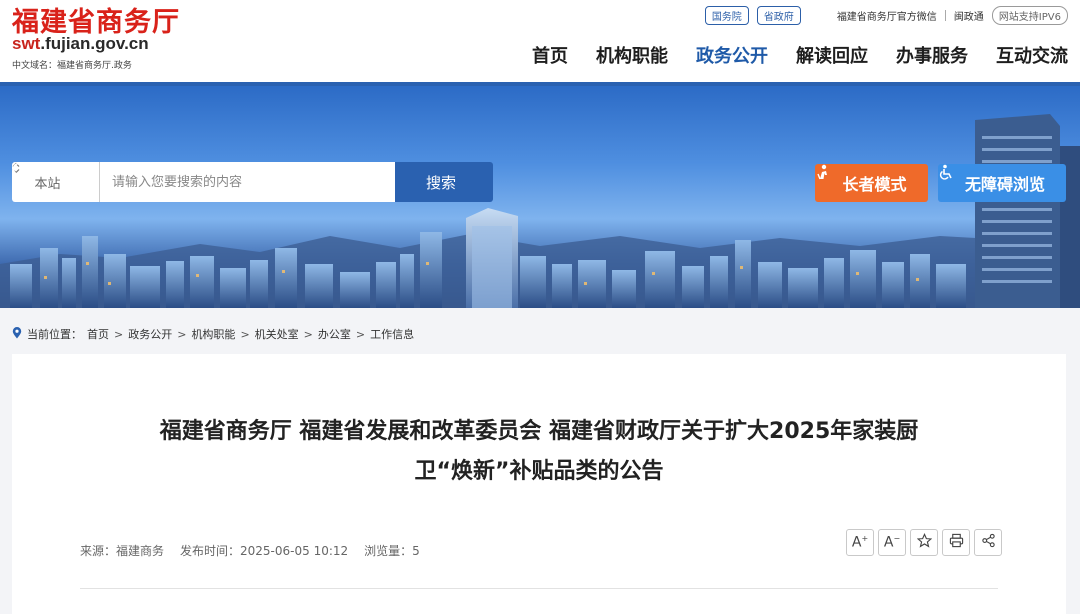  I want to click on nav-functions: 机构职能, so click(632, 55).